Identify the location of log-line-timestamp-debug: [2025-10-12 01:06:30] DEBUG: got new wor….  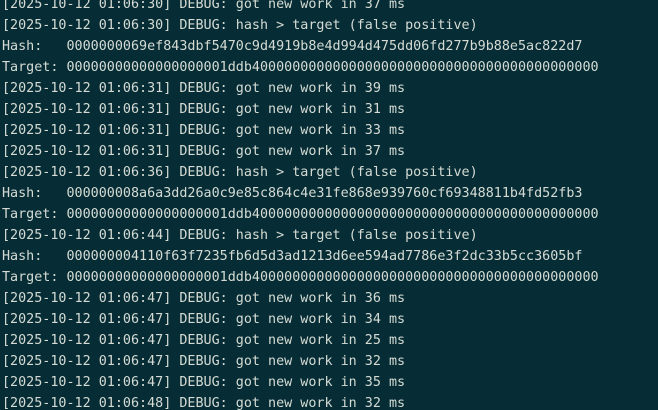
(204, 6).